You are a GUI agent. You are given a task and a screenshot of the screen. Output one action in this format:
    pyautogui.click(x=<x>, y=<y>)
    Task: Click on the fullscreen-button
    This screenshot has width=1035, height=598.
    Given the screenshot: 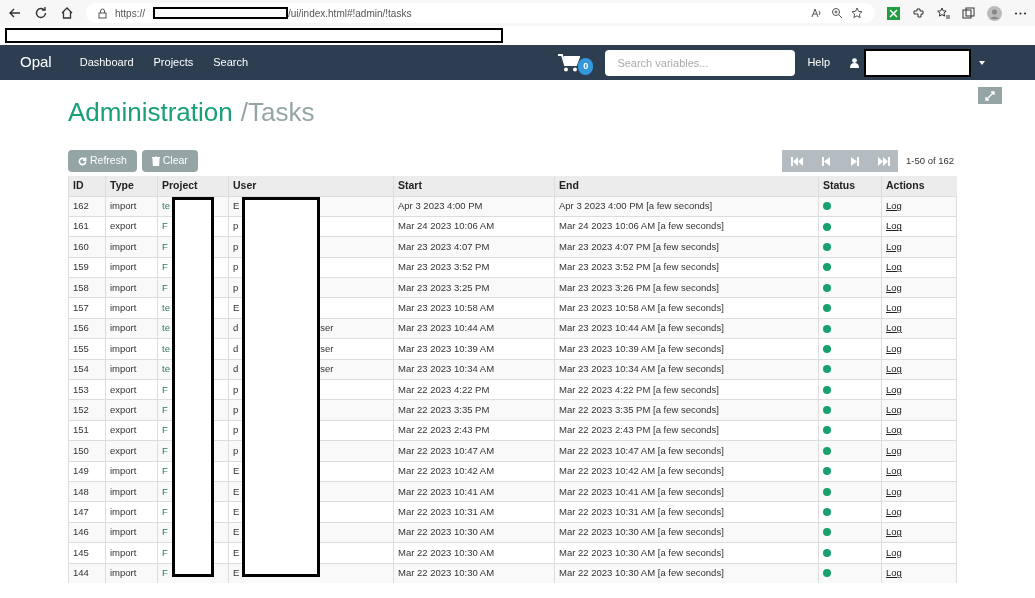 What is the action you would take?
    pyautogui.click(x=990, y=95)
    